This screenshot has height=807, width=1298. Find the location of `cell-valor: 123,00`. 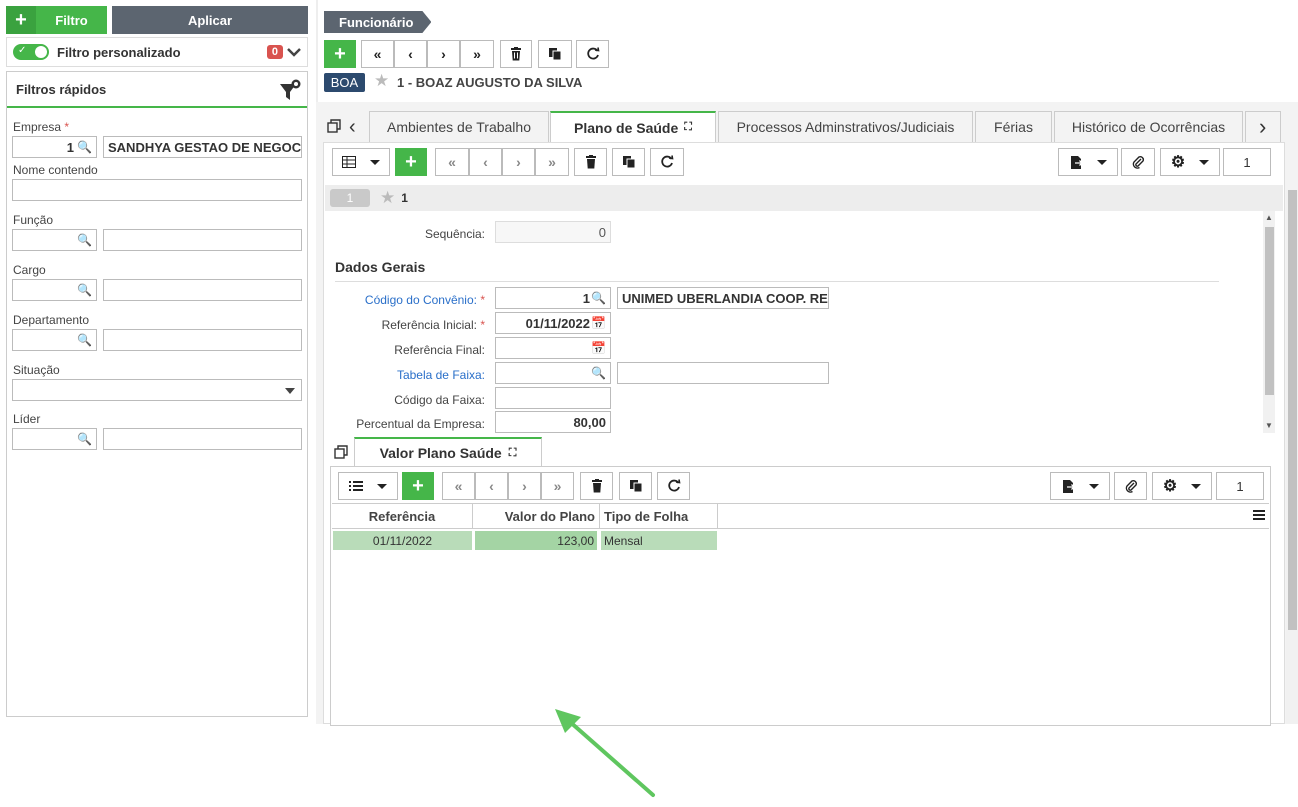

cell-valor: 123,00 is located at coordinates (536, 540).